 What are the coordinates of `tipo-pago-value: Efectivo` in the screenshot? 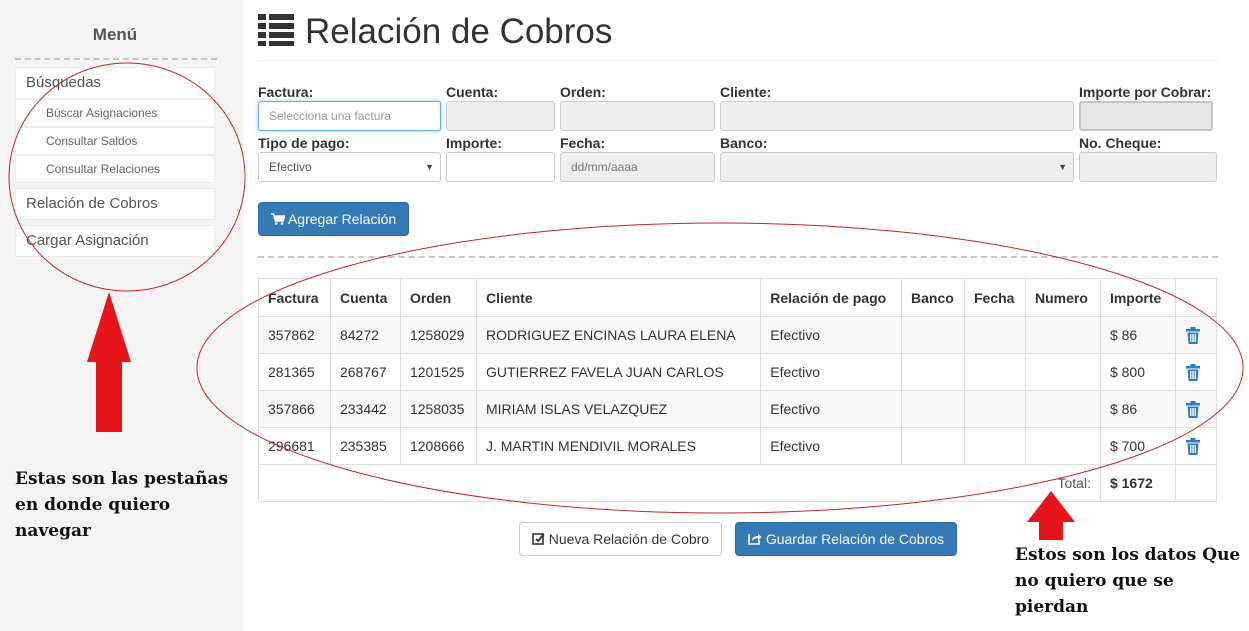 It's located at (290, 167).